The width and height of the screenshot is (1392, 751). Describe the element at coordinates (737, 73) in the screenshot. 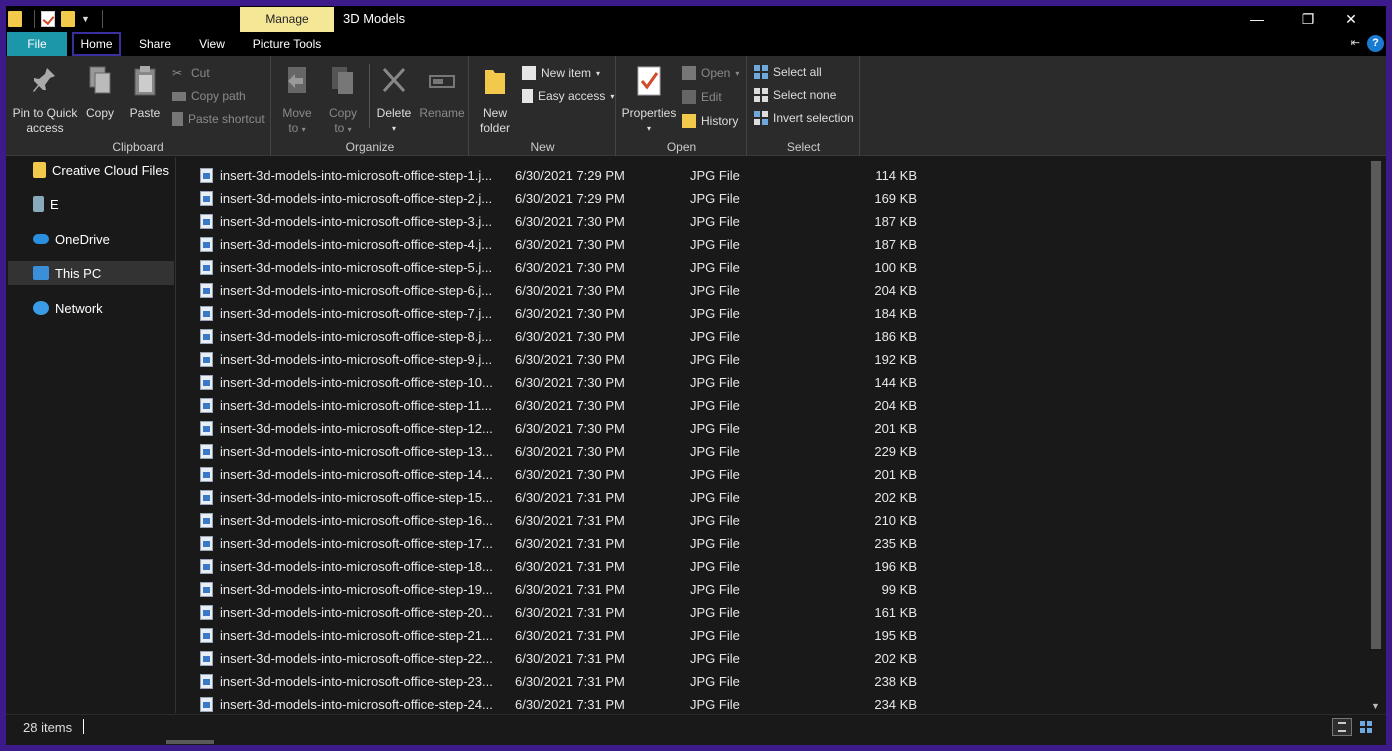

I see `open-chevron-icon: ▾` at that location.